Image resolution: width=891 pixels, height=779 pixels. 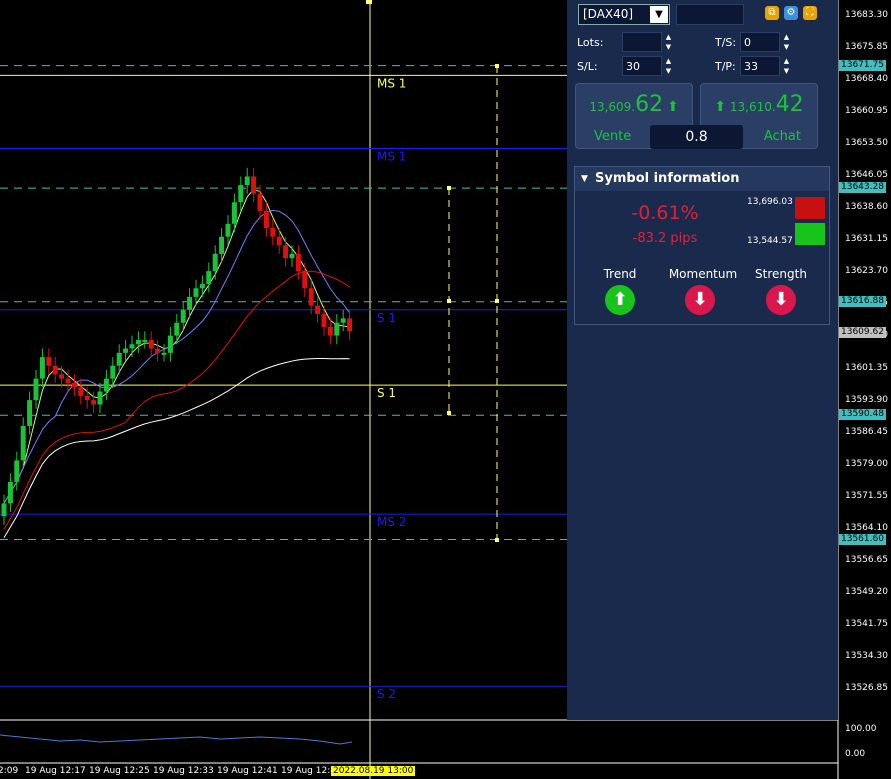 I want to click on x-tick-label: 19 Aug 12:25, so click(x=119, y=771).